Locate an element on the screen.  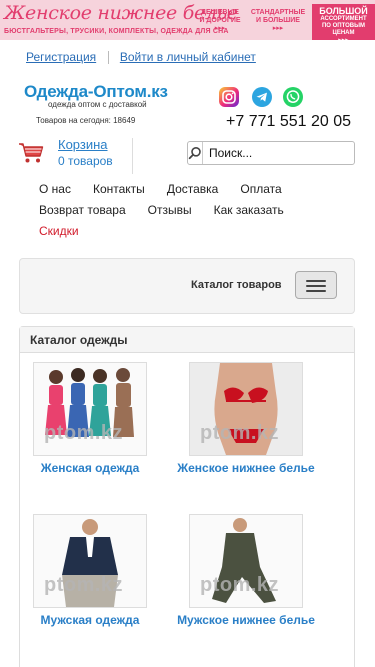
category-mens-clothing: ptom.kz Мужская одежда is located at coordinates (90, 570).